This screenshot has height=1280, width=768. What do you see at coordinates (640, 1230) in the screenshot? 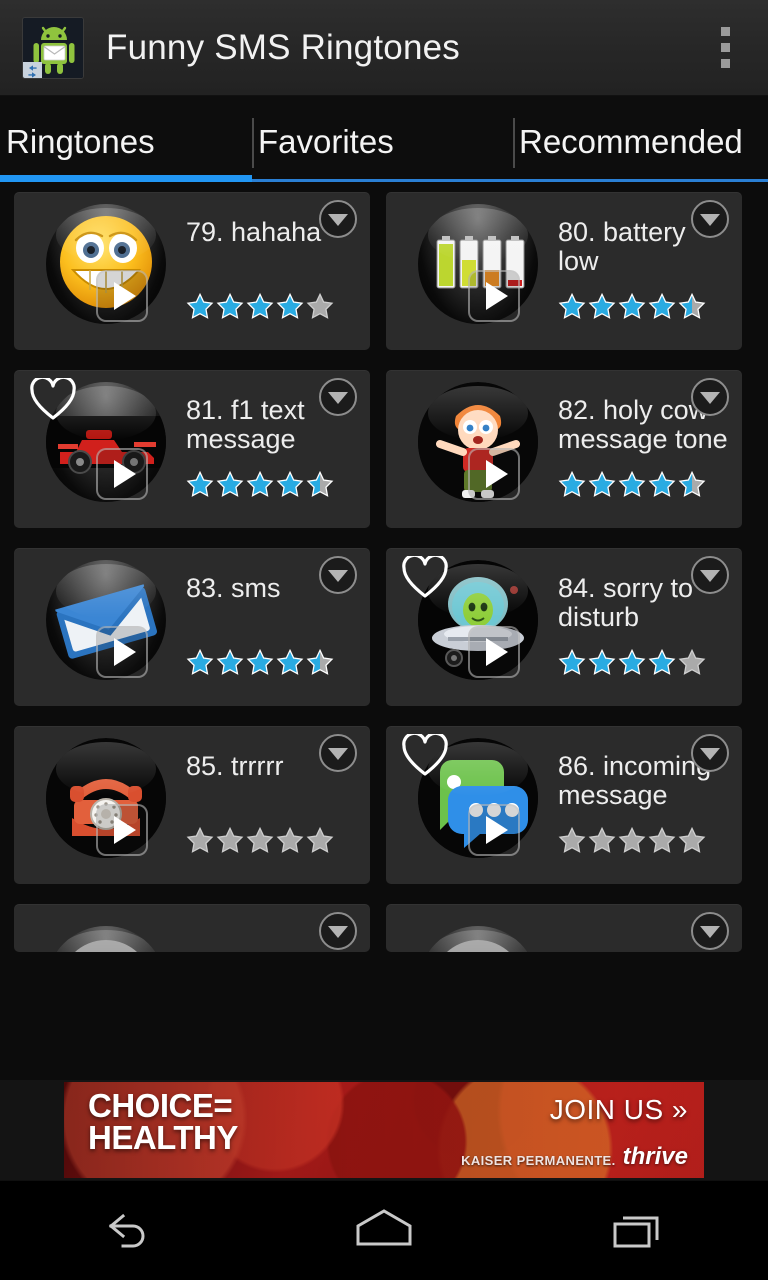
I see `nav-recents-button` at bounding box center [640, 1230].